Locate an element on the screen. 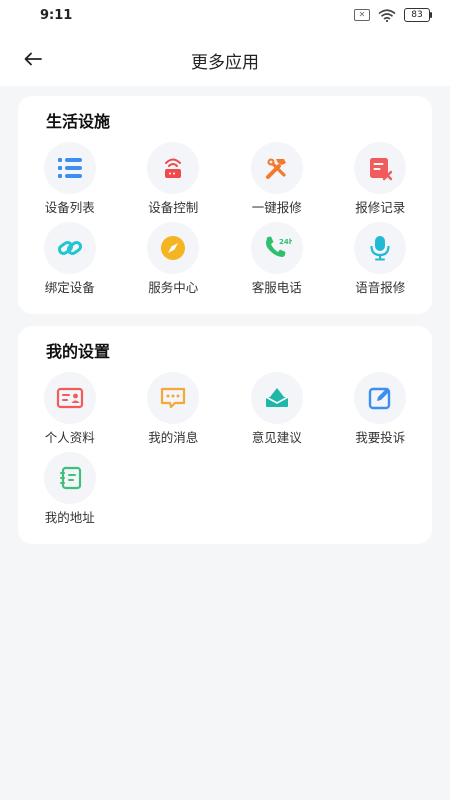 The height and width of the screenshot is (800, 450). notebook-icon is located at coordinates (69, 478).